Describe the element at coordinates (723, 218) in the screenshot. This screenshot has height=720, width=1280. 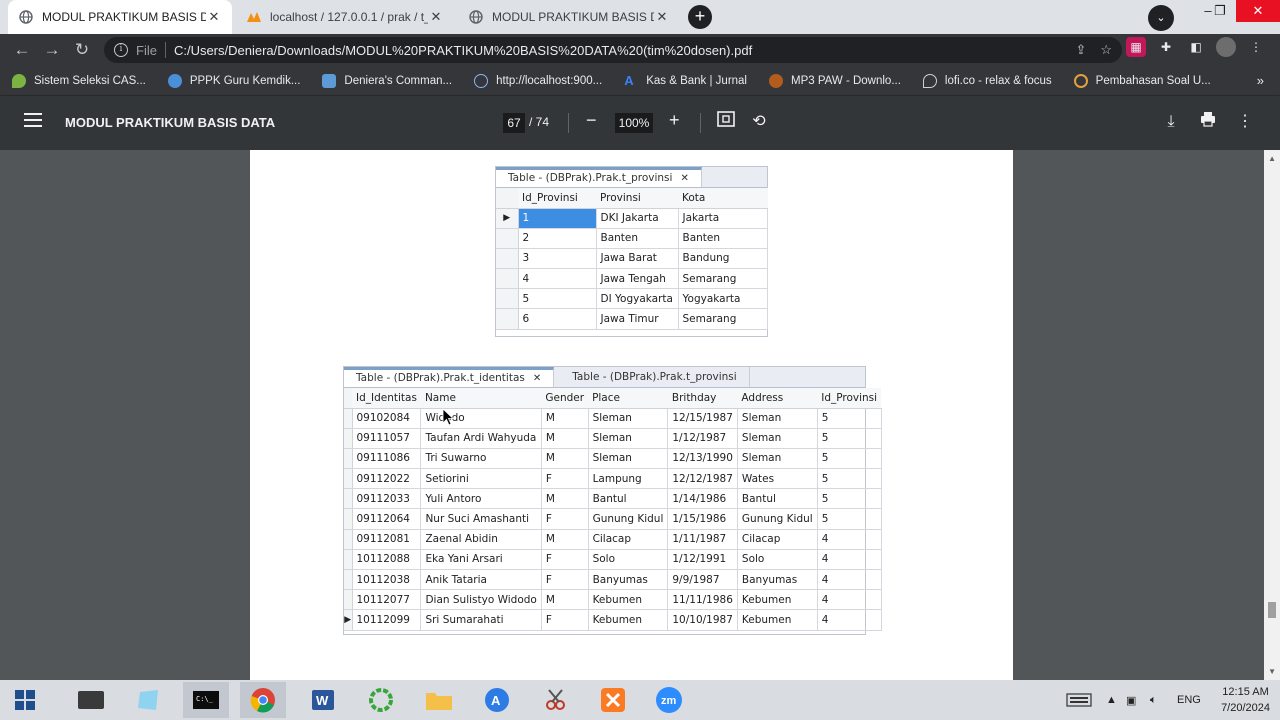
I see `table-cell: Jakarta` at that location.